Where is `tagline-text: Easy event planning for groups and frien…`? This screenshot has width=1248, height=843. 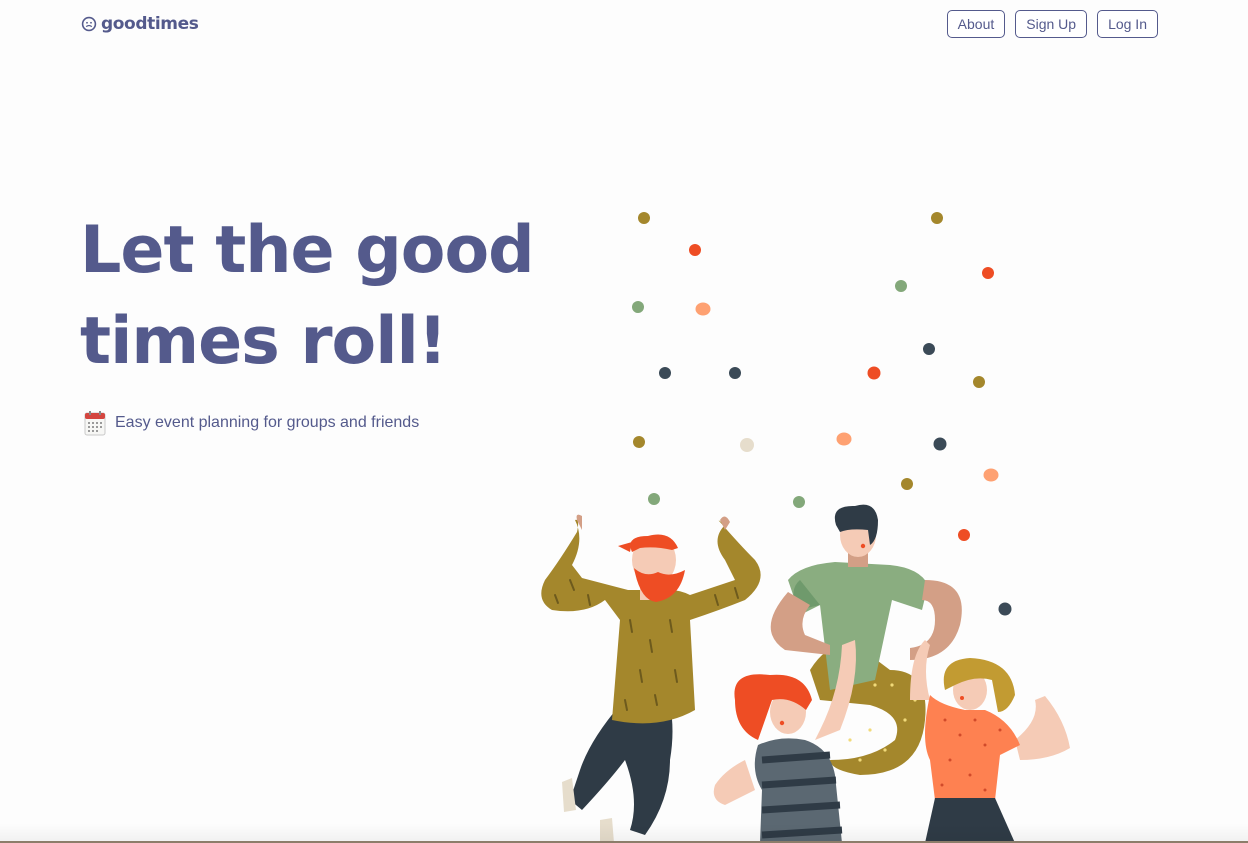
tagline-text: Easy event planning for groups and frien… is located at coordinates (267, 422).